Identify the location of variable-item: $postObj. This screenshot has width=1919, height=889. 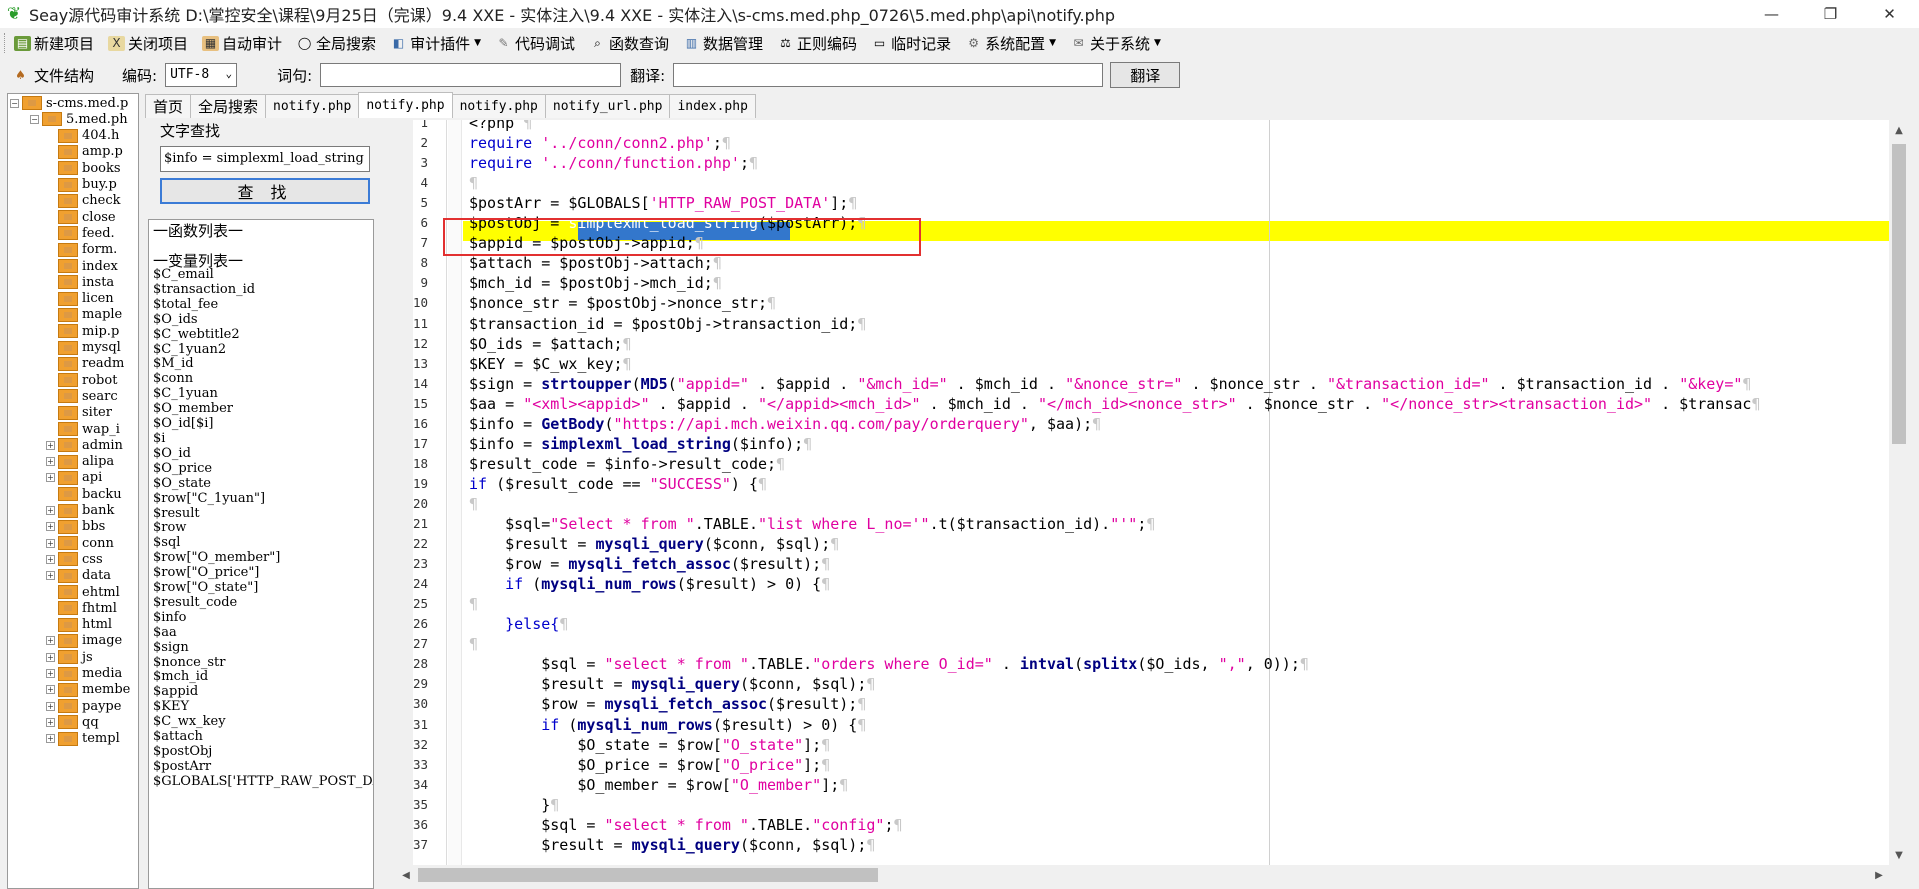
(263, 752).